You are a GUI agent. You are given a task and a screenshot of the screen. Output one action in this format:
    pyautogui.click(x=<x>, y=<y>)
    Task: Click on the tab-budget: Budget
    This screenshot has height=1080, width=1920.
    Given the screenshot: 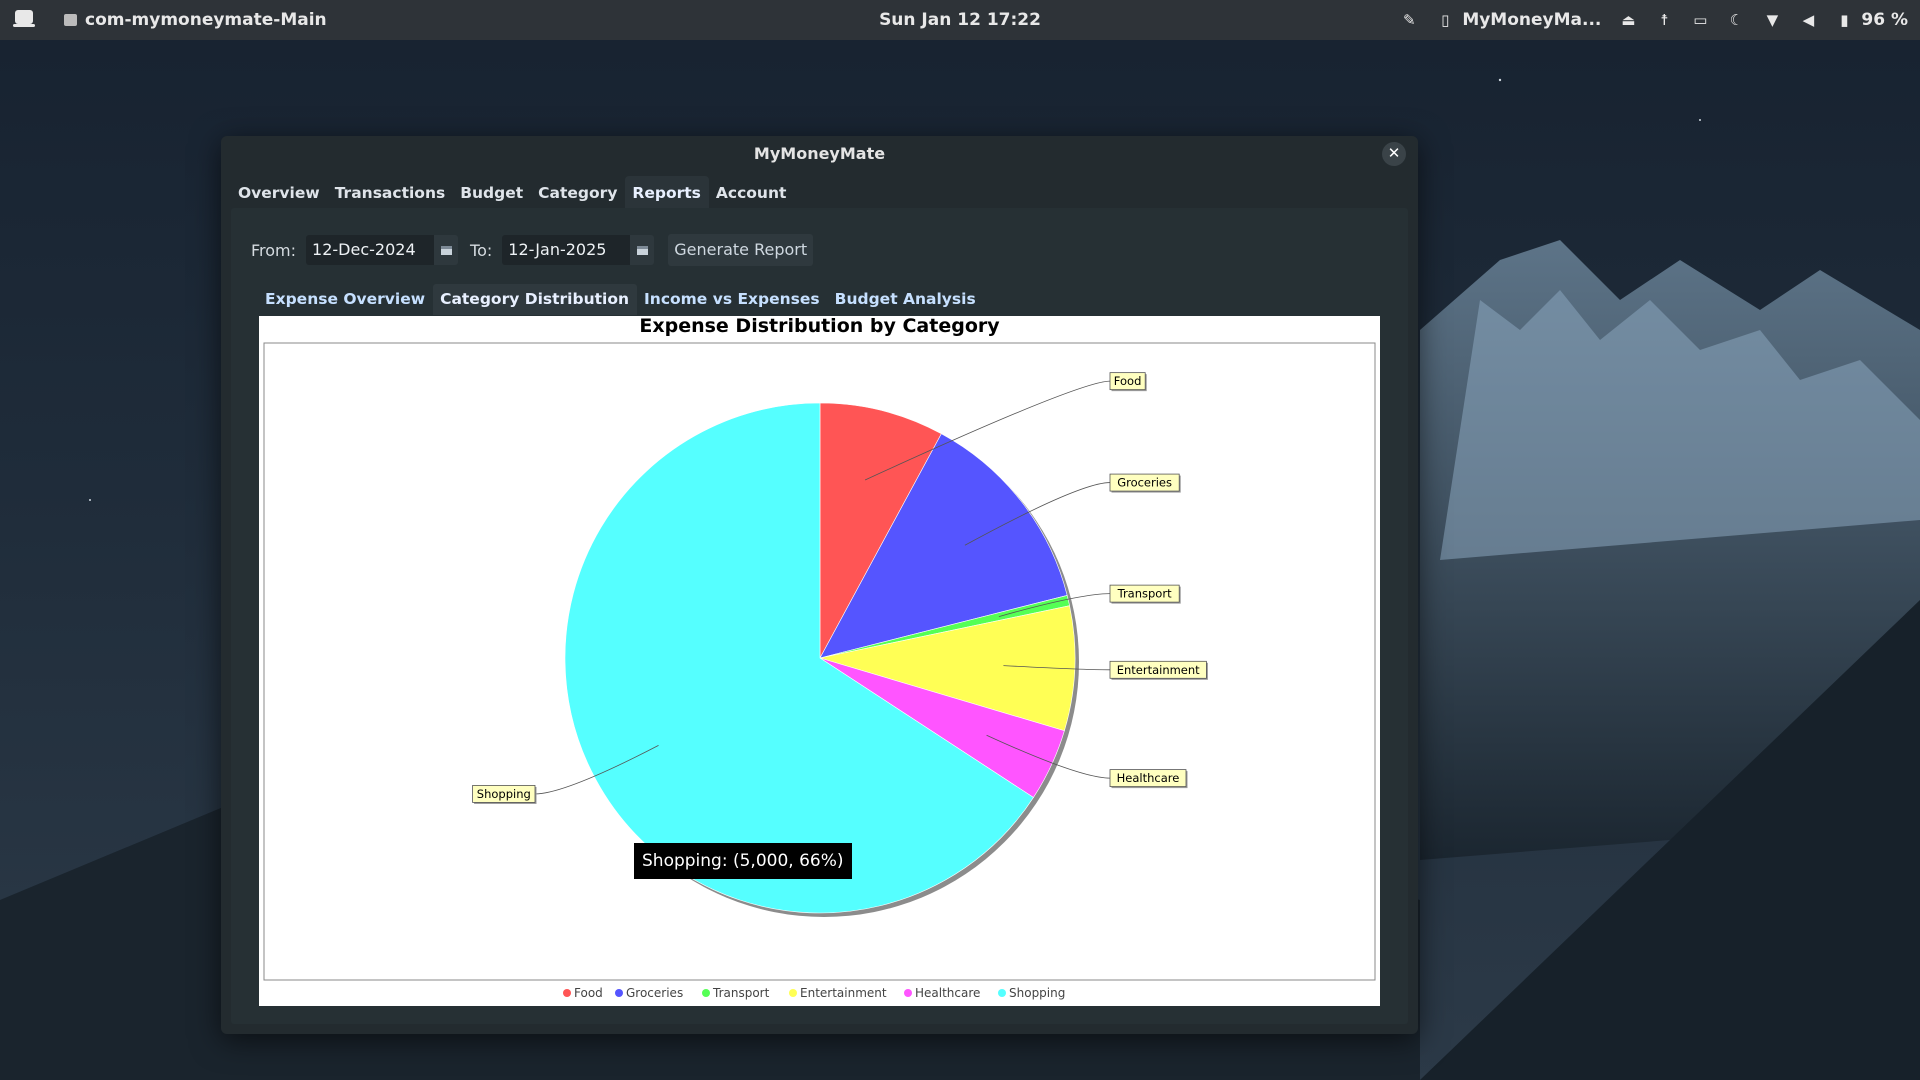 What is the action you would take?
    pyautogui.click(x=492, y=192)
    